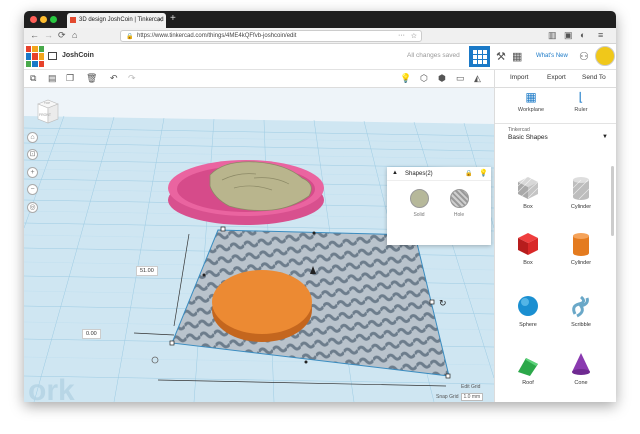 This screenshot has width=640, height=434. I want to click on collapse-inspector-icon: ▲, so click(395, 173).